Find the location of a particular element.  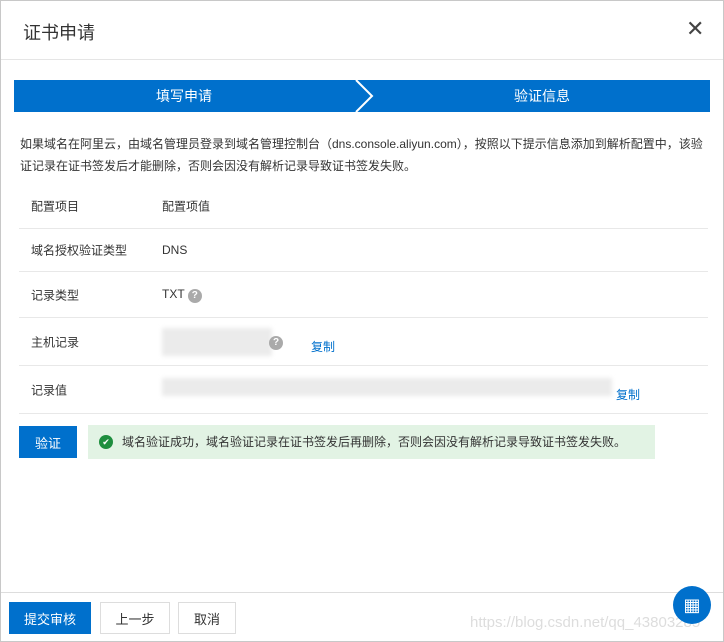

table-row: 记录值 复制 is located at coordinates (363, 390).